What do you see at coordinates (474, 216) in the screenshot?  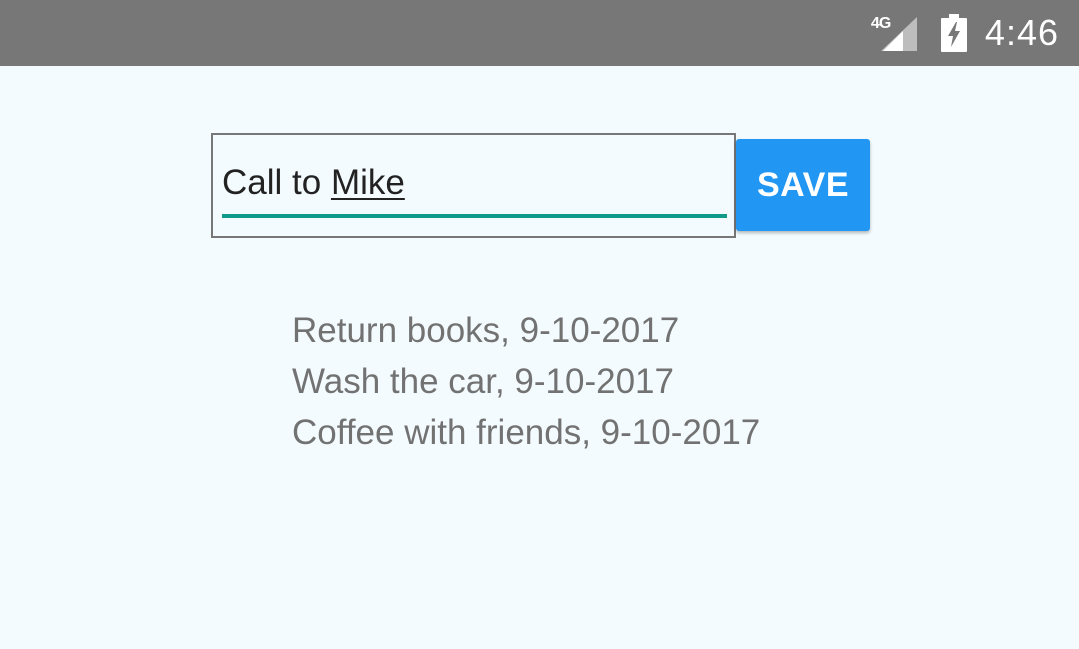 I see `input-focus-underline` at bounding box center [474, 216].